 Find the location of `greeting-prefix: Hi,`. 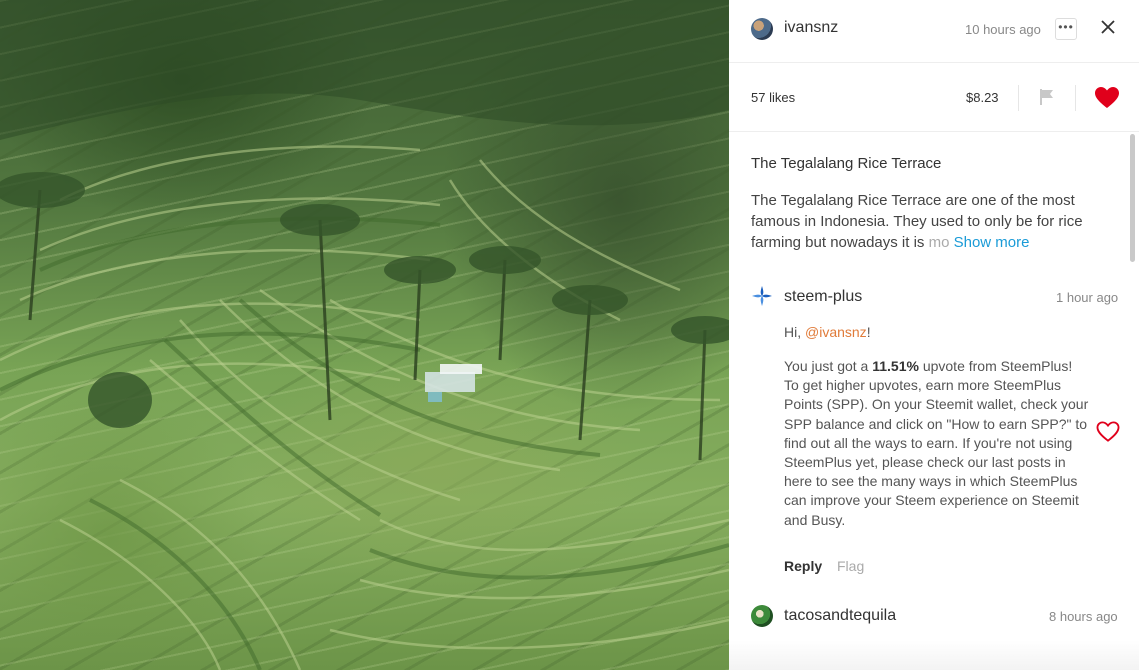

greeting-prefix: Hi, is located at coordinates (794, 332).